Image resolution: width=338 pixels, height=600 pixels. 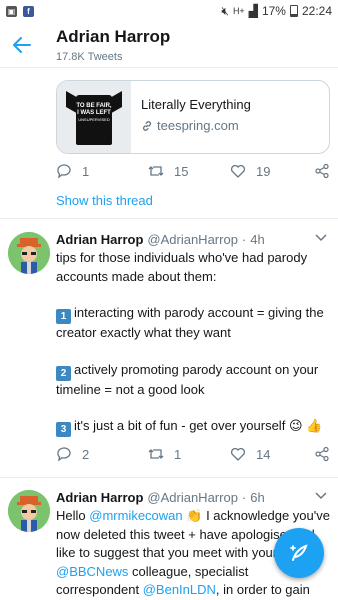 I want to click on tweet-actions: 1 15 19, so click(x=193, y=171).